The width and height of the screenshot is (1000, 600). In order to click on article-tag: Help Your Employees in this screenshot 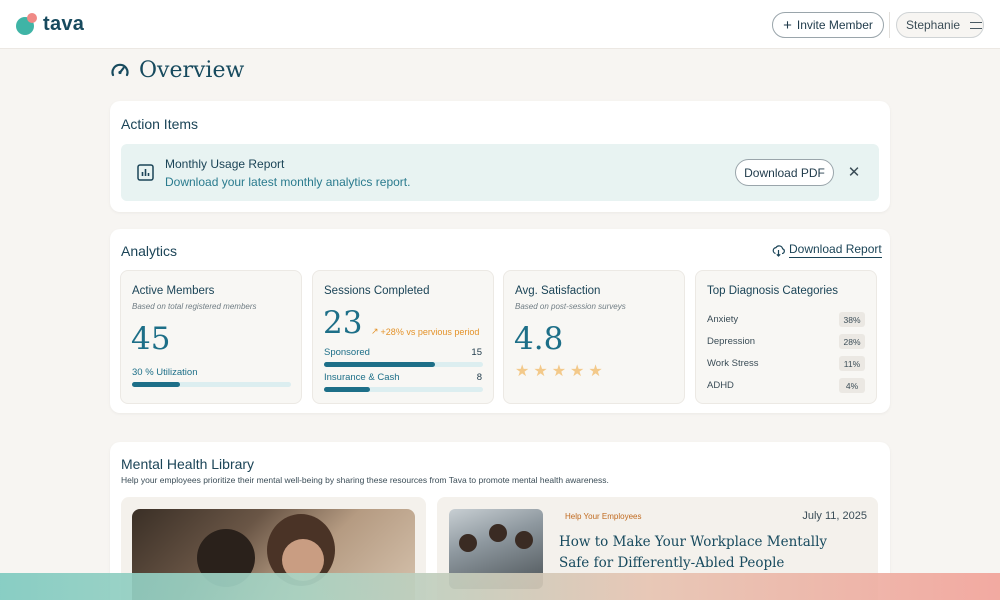, I will do `click(603, 516)`.